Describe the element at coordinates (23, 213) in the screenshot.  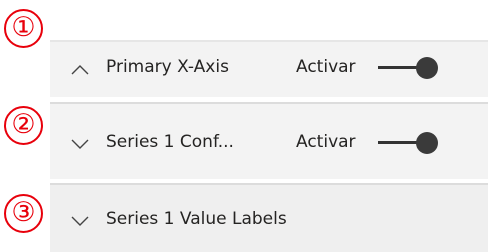
I see `callout-marker-3: ③` at that location.